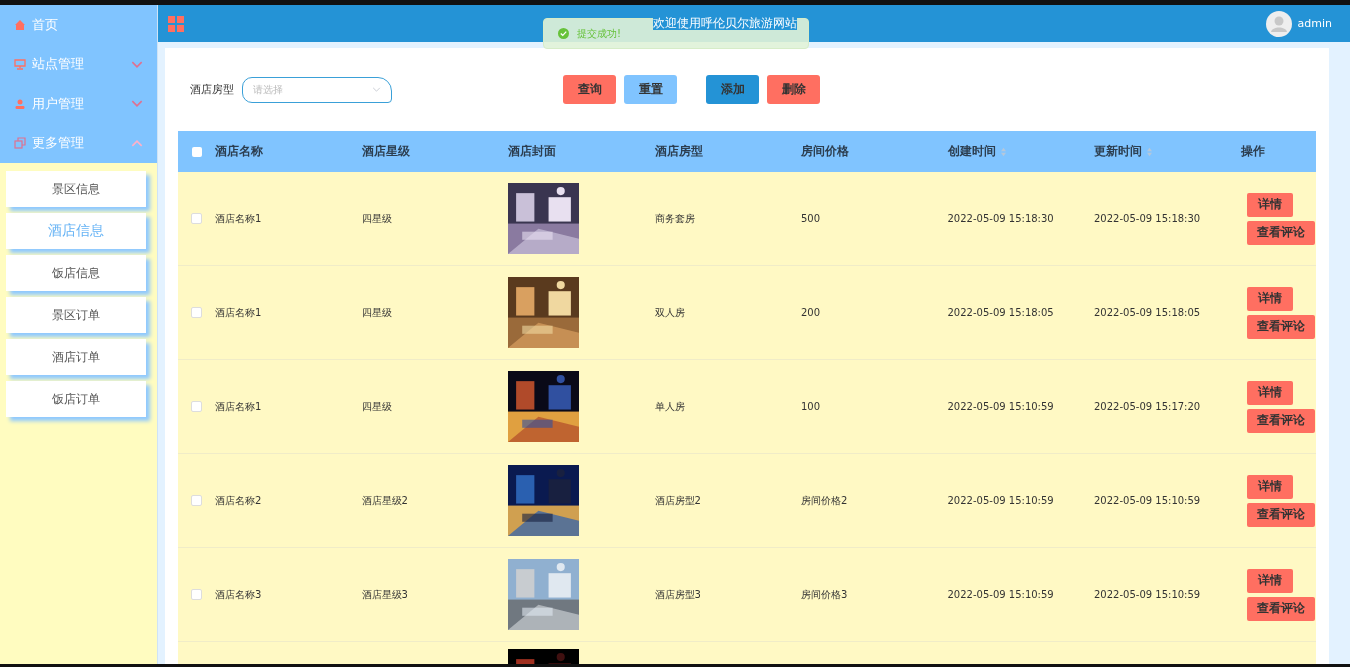  Describe the element at coordinates (1118, 151) in the screenshot. I see `column-header: 更新时间` at that location.